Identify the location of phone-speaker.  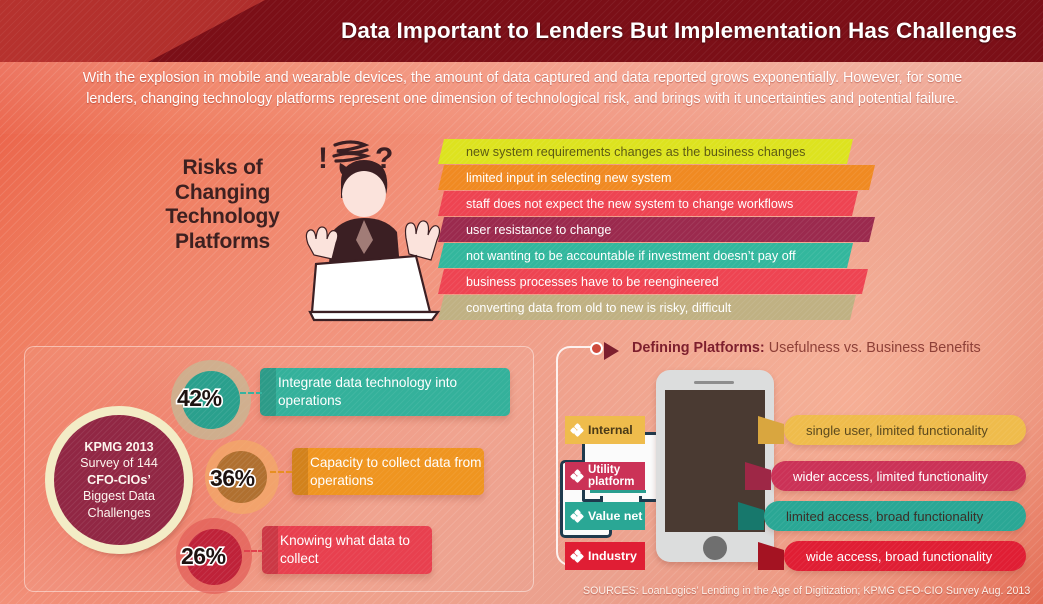
(714, 382).